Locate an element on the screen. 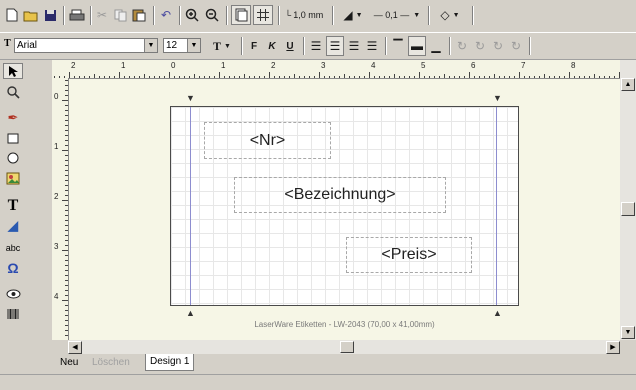  line-style-value: — 0,1 — is located at coordinates (391, 15).